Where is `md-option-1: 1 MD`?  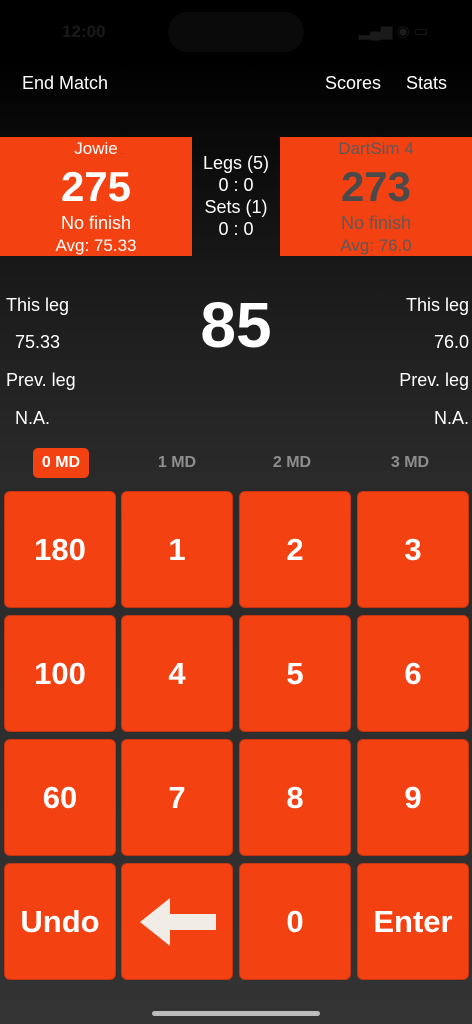 md-option-1: 1 MD is located at coordinates (177, 463).